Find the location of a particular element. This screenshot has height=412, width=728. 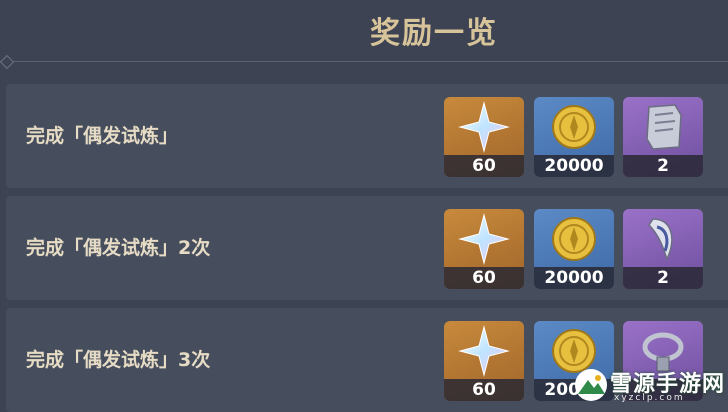

page-title: 奖励一览 is located at coordinates (434, 33).